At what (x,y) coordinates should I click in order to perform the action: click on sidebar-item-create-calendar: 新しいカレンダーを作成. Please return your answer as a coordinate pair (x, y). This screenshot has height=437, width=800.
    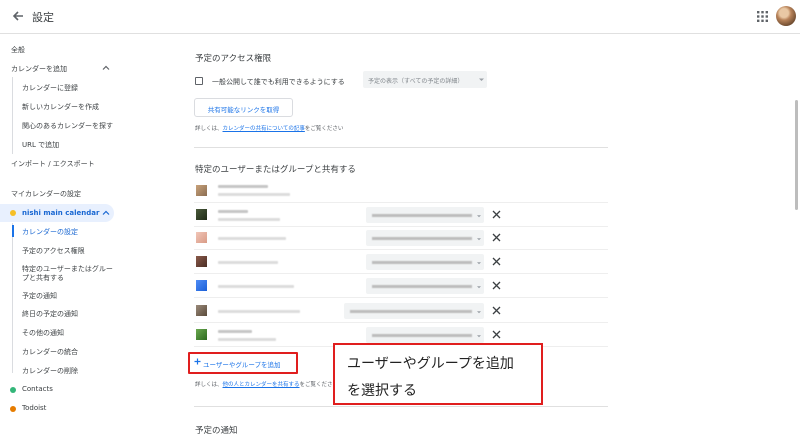
    Looking at the image, I should click on (60, 107).